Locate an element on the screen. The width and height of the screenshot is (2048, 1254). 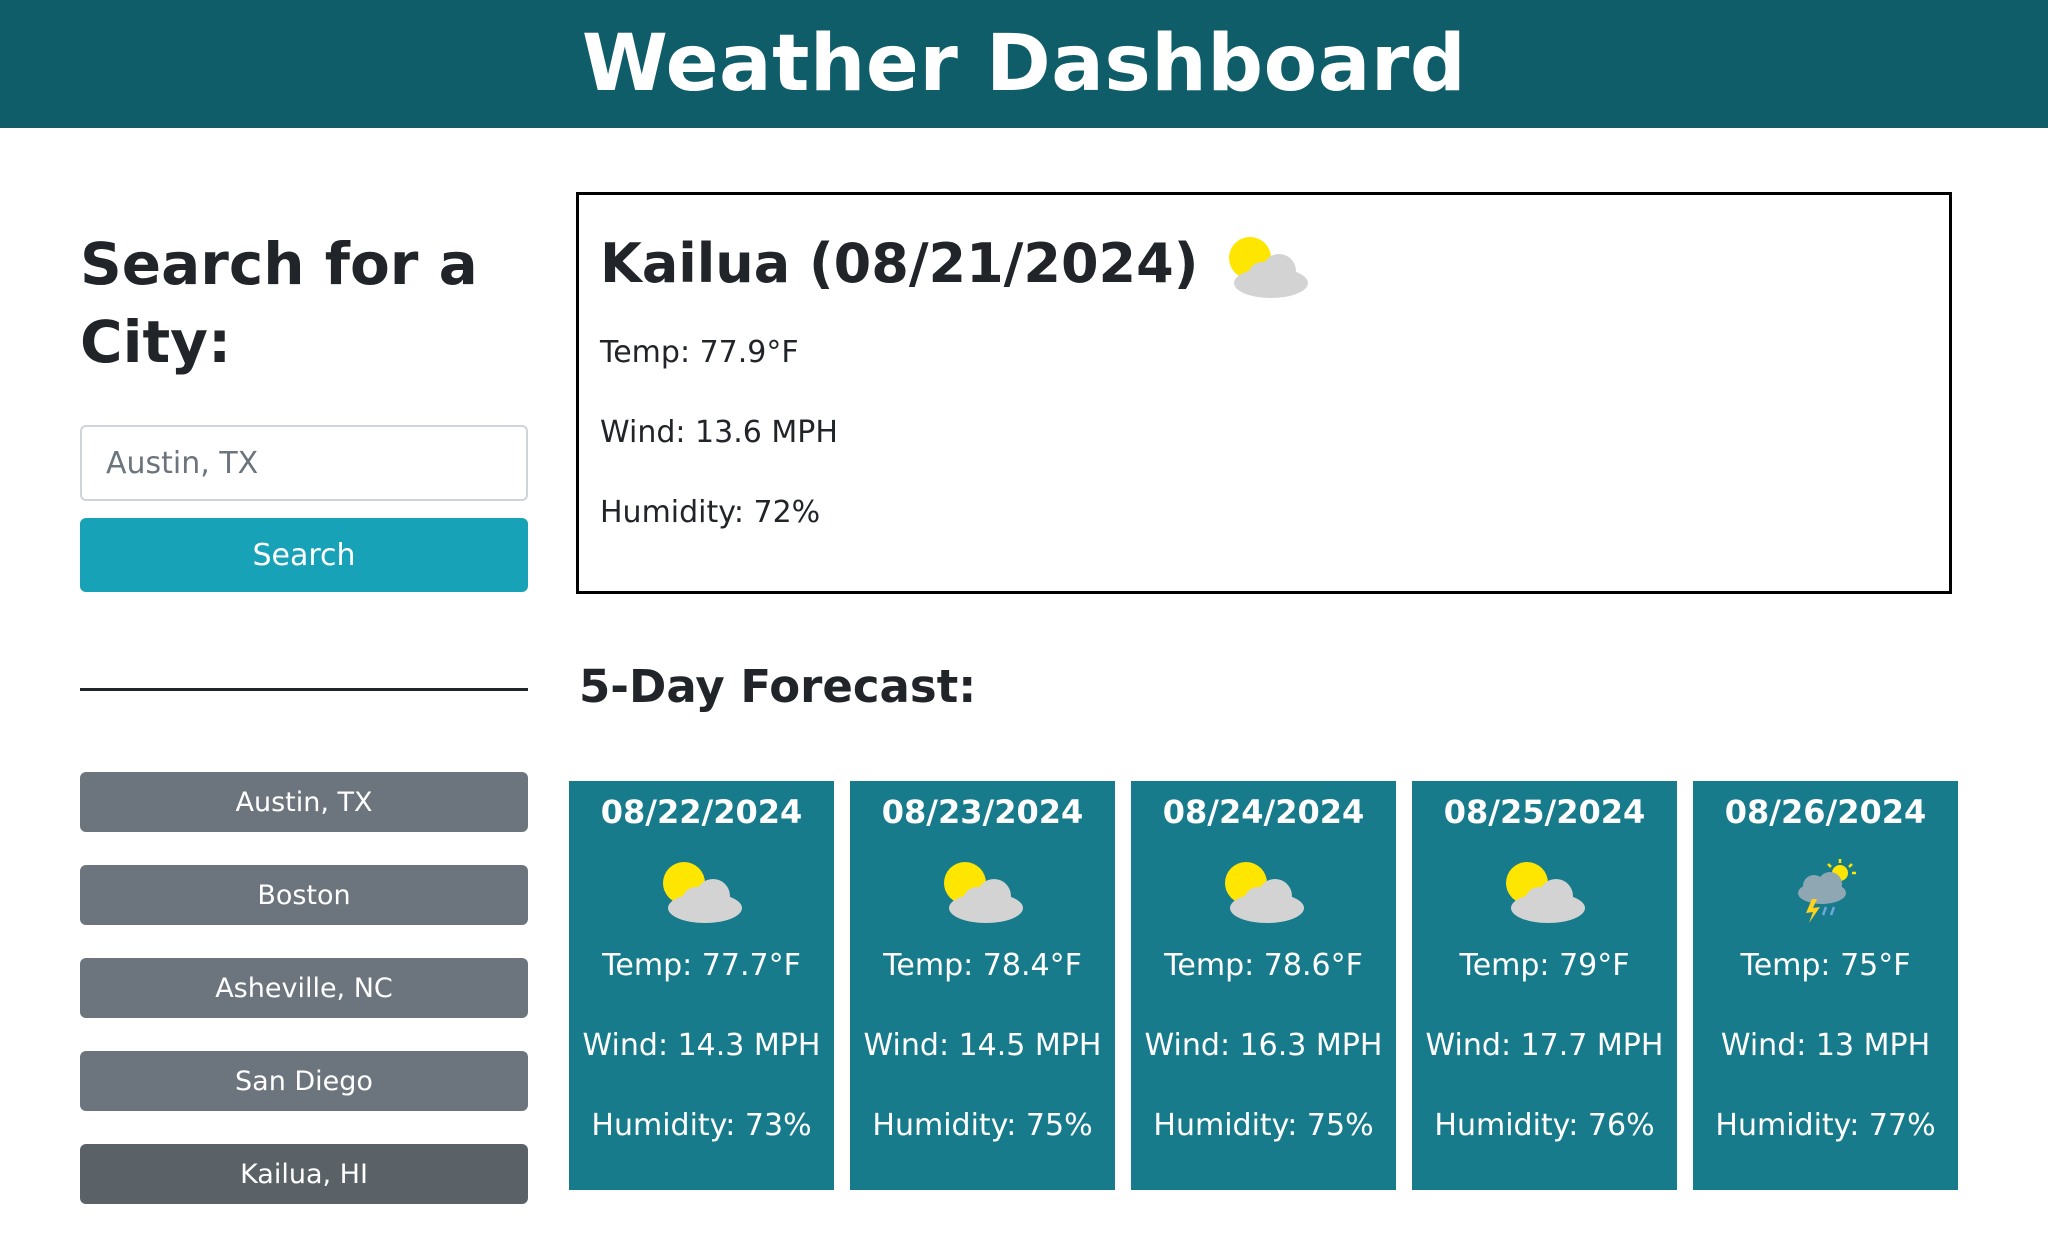
page-title: Weather Dashboard is located at coordinates (1024, 64).